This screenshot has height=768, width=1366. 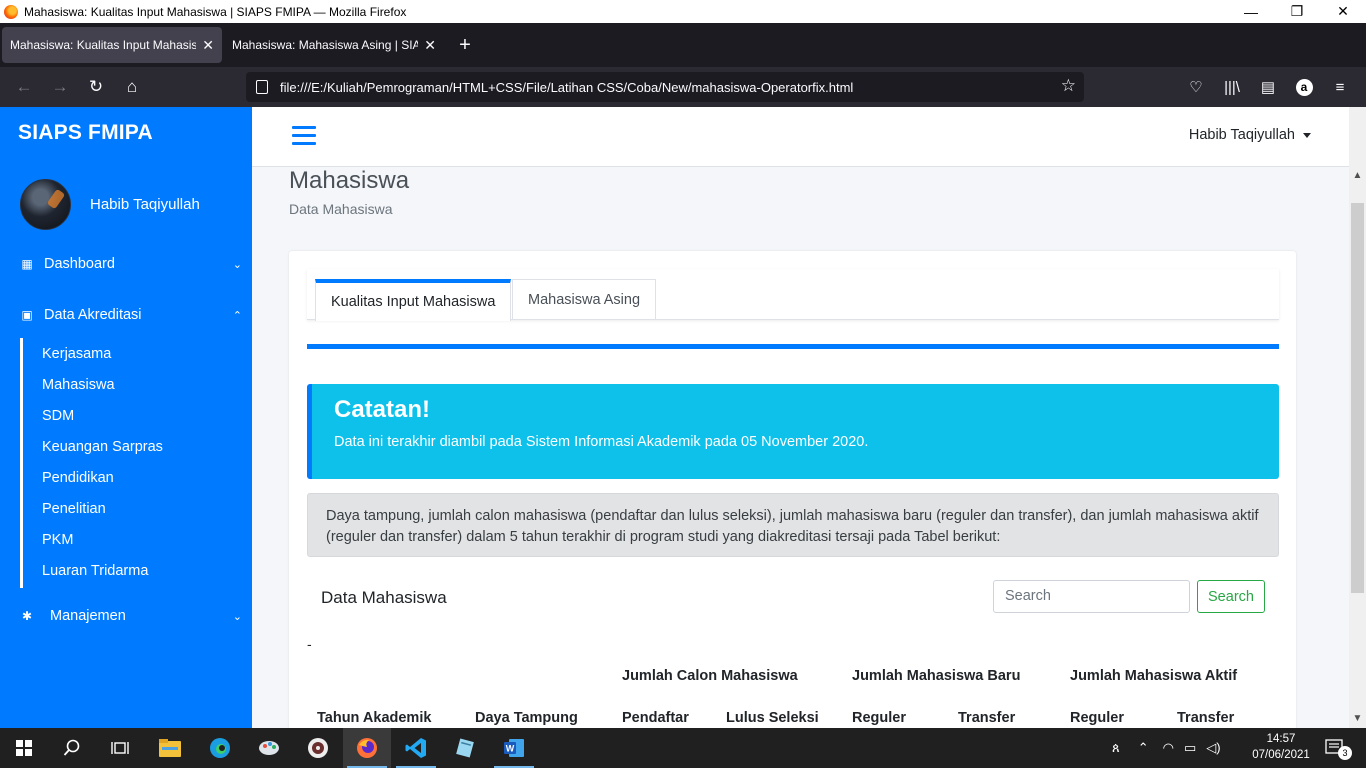 What do you see at coordinates (1281, 747) in the screenshot?
I see `taskbar-clock: 14:57 07/06/2021` at bounding box center [1281, 747].